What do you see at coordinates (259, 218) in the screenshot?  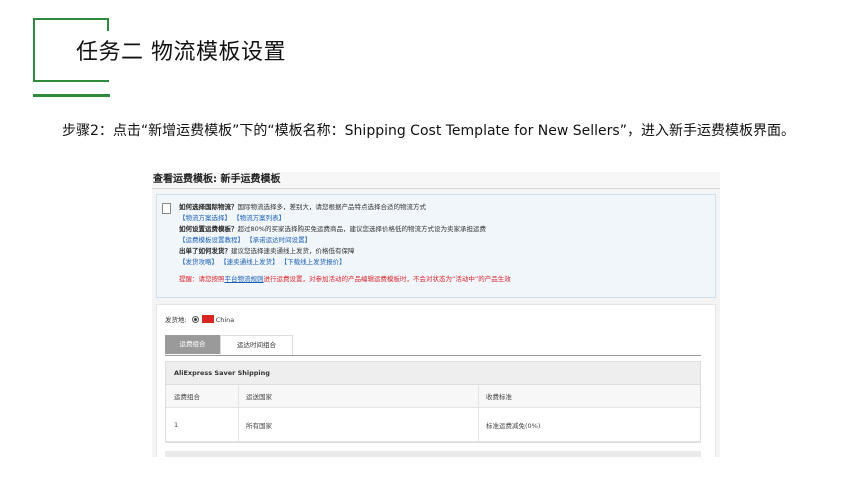 I see `link-logistics-plan-list: 【物流方案列表】` at bounding box center [259, 218].